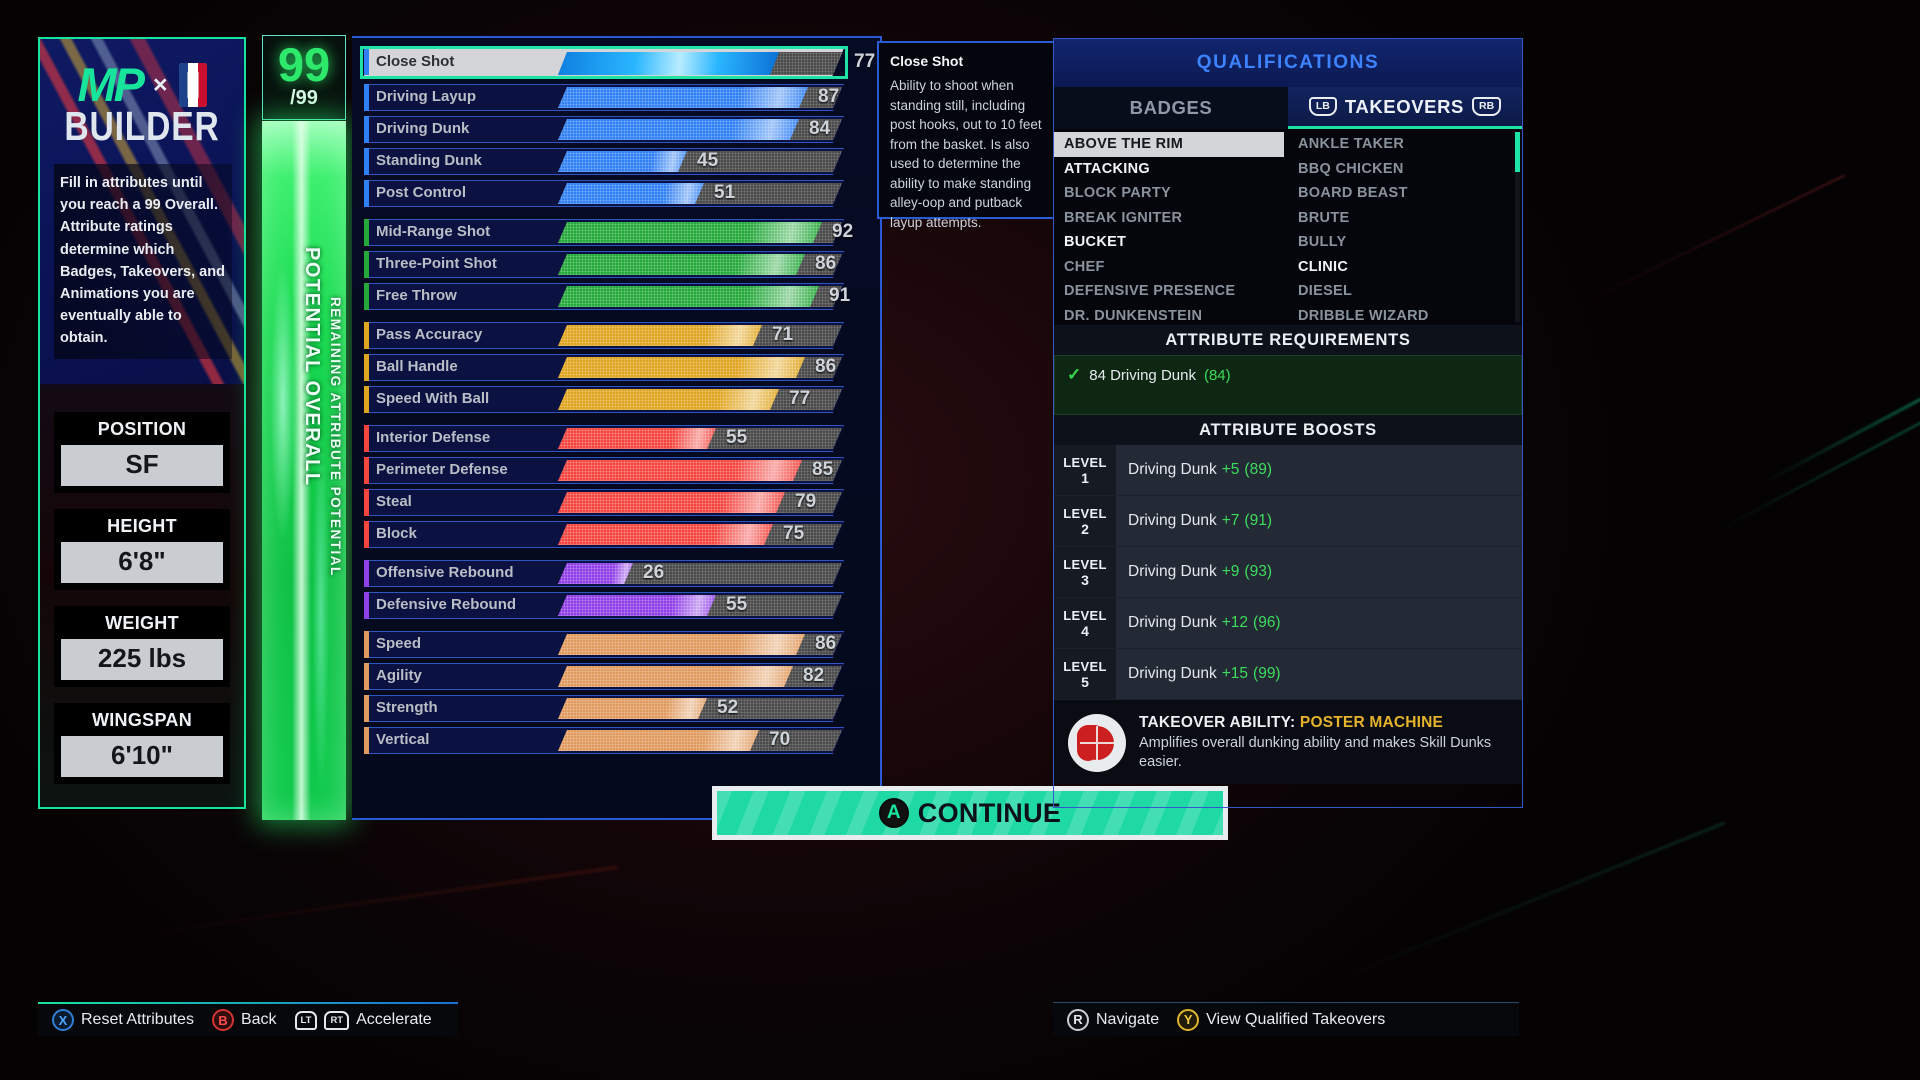  I want to click on takeover-list-item: BRUTE, so click(1405, 218).